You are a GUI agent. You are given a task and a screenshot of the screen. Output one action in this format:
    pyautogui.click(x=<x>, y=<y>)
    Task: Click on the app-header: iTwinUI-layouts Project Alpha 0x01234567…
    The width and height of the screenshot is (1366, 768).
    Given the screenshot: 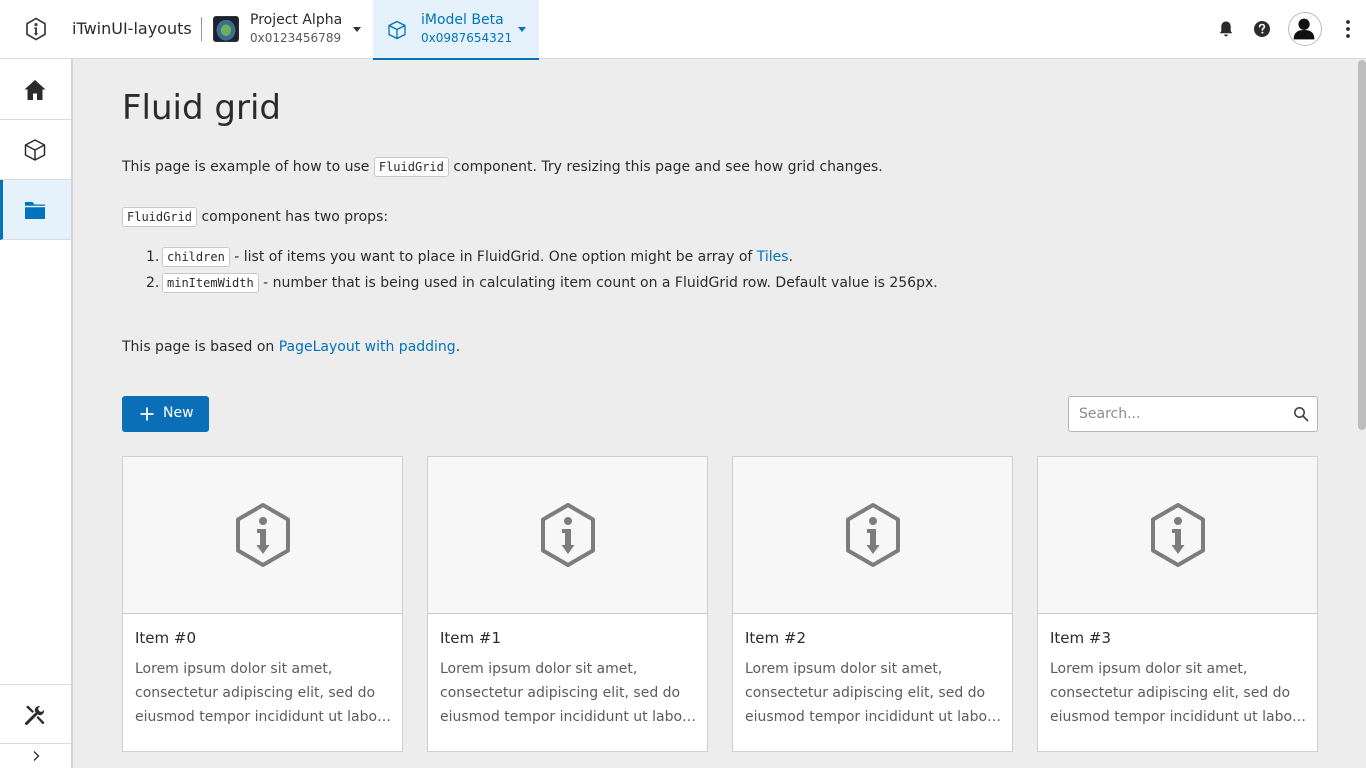 What is the action you would take?
    pyautogui.click(x=683, y=30)
    